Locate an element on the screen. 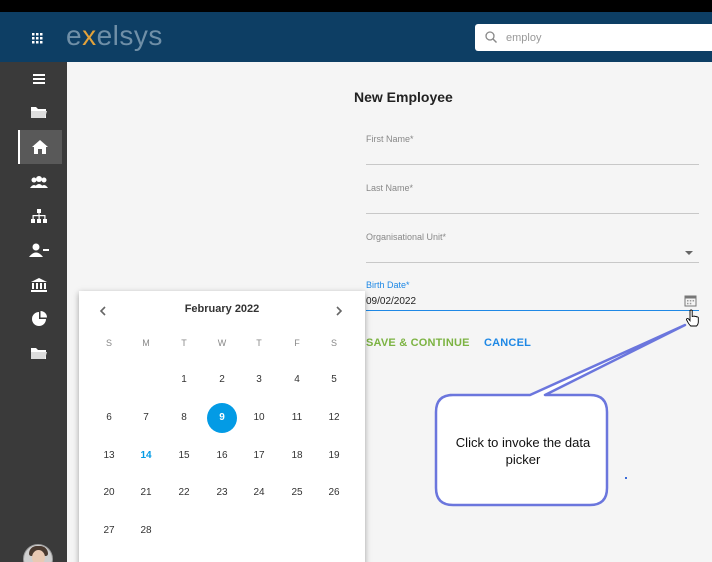 The width and height of the screenshot is (712, 562). calendar-day: 16 is located at coordinates (222, 456).